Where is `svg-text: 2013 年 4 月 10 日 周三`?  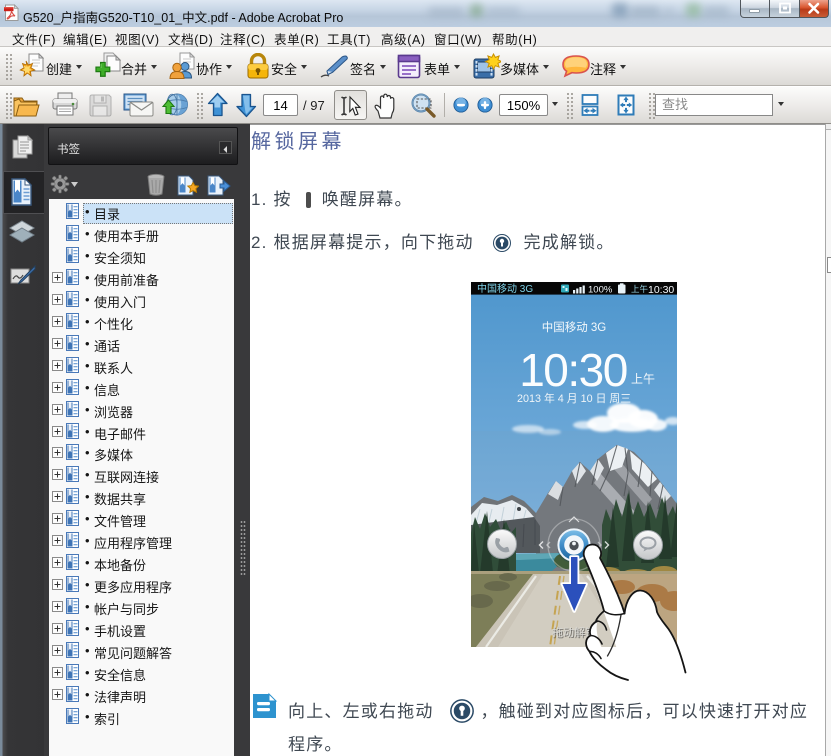 svg-text: 2013 年 4 月 10 日 周三 is located at coordinates (574, 398).